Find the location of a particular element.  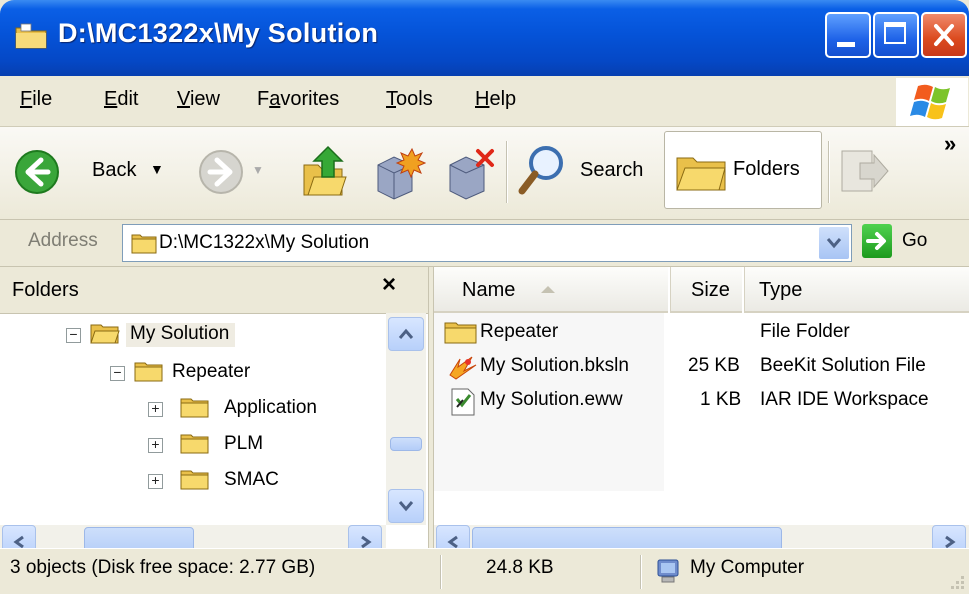

address-path: D:\MC1322x\My Solution is located at coordinates (264, 242).